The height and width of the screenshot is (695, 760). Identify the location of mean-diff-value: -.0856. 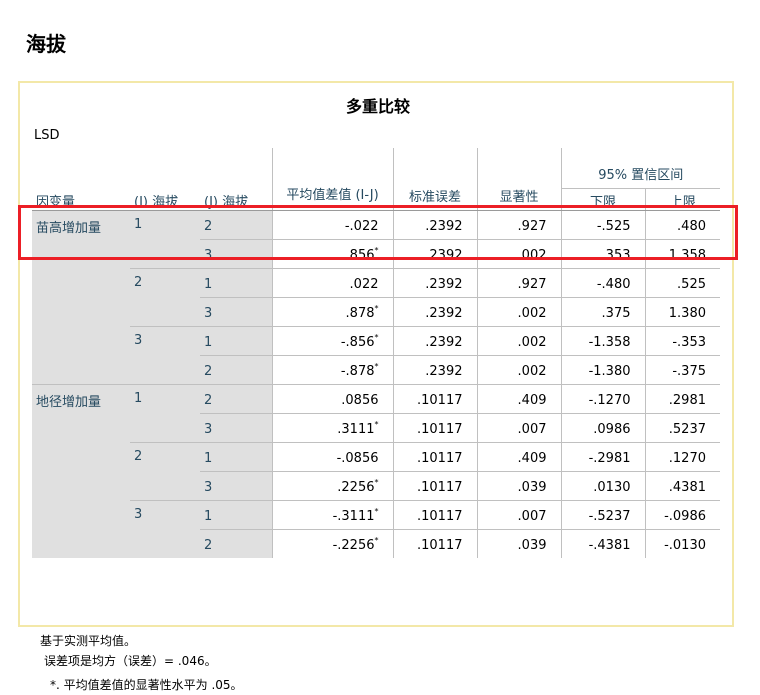
(357, 458).